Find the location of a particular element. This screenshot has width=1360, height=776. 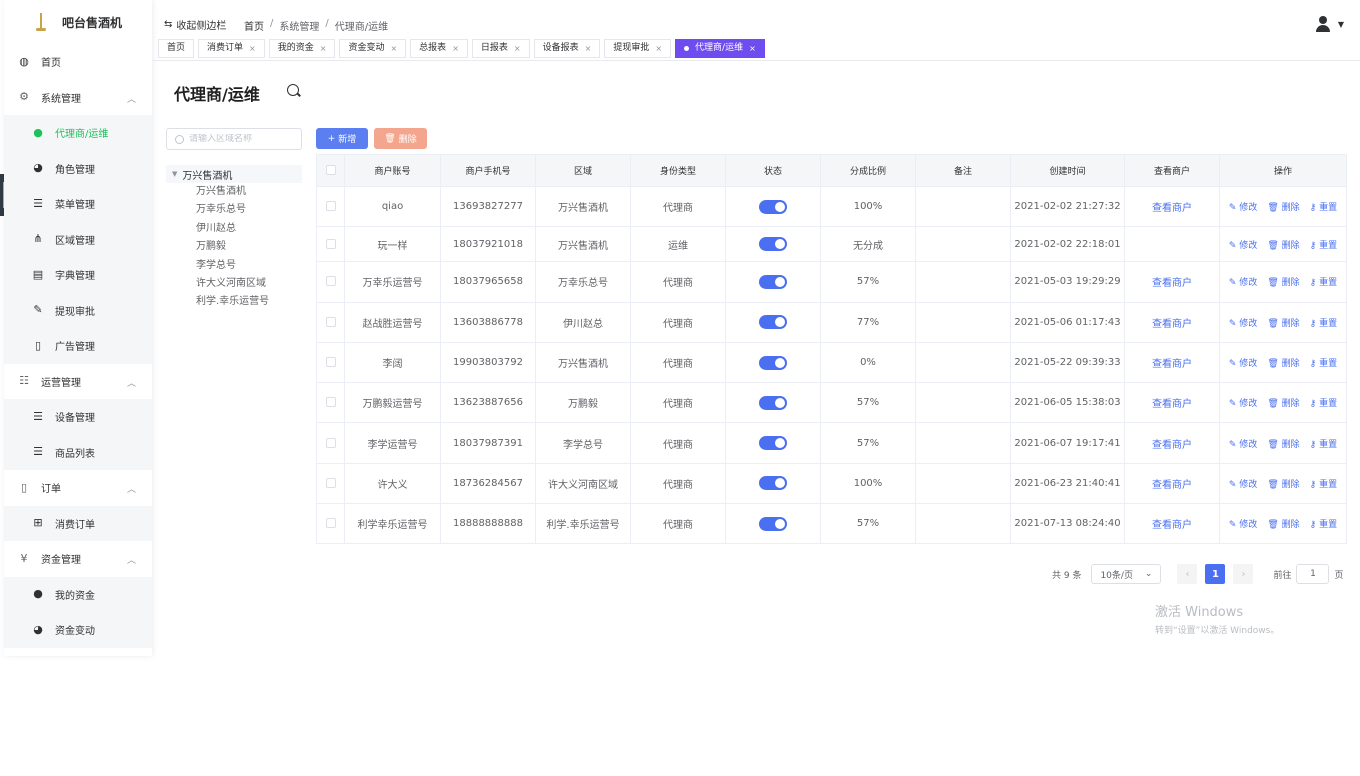

tab-item: 资金变动 × is located at coordinates (373, 48).